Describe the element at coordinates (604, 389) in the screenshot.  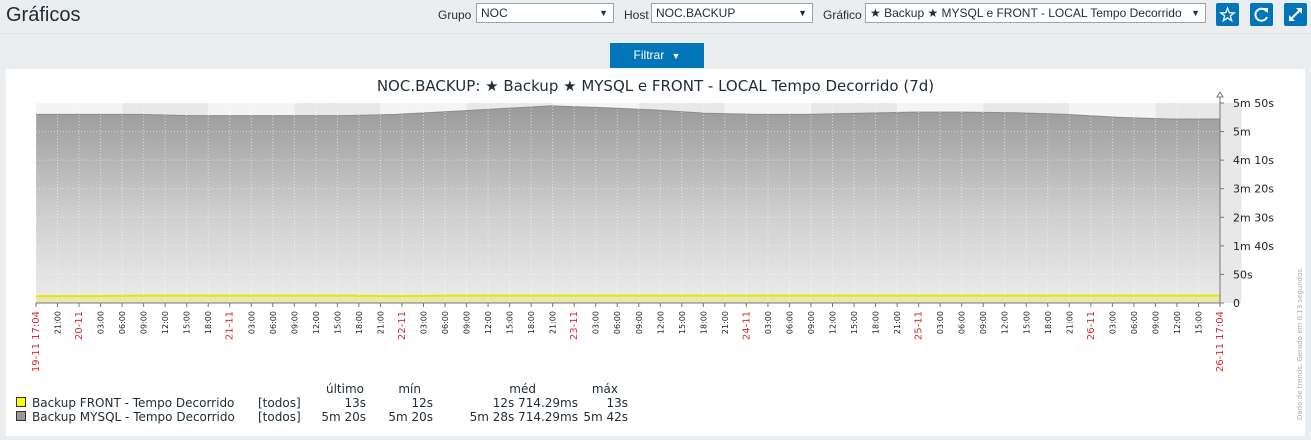
I see `legend-header-max: máx` at that location.